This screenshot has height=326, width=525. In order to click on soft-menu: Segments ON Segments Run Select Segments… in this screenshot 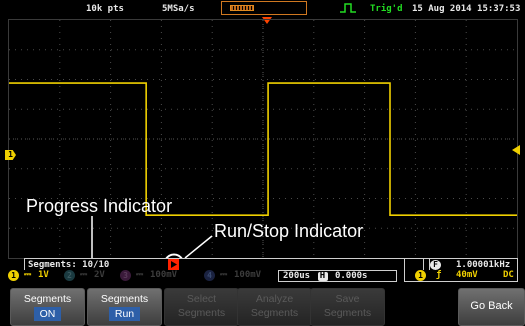, I will do `click(262, 306)`.